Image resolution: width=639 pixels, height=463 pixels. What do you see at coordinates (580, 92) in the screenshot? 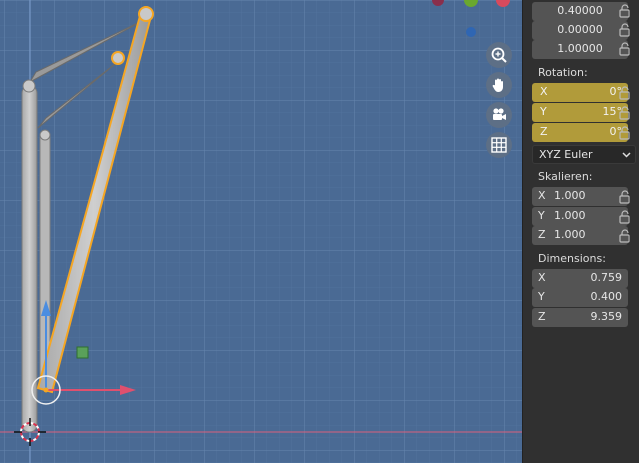
I see `rotation-x-field: X 0°` at bounding box center [580, 92].